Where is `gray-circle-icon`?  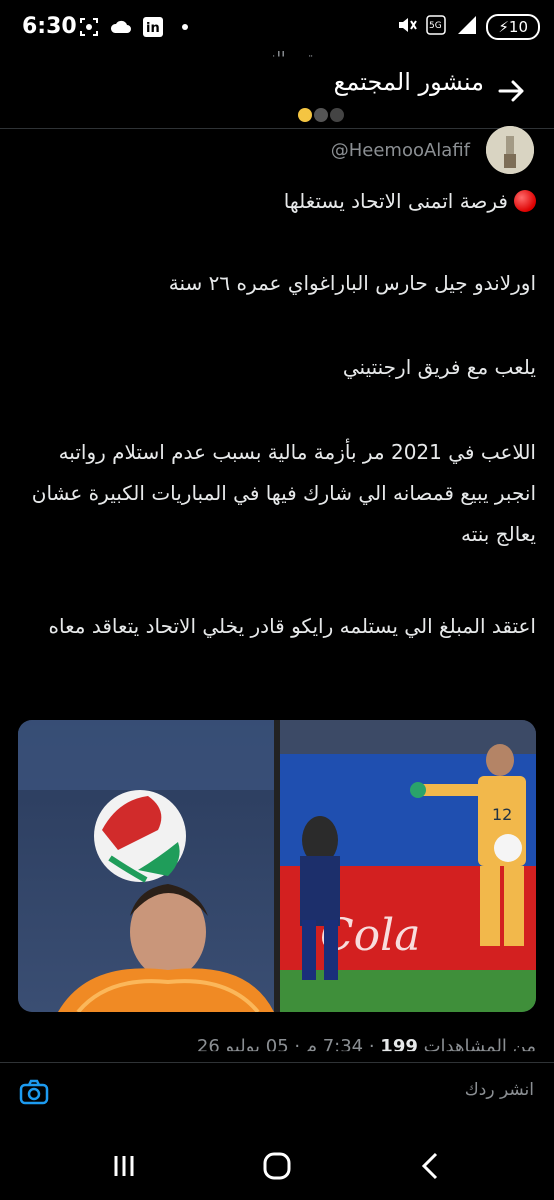
gray-circle-icon is located at coordinates (321, 115).